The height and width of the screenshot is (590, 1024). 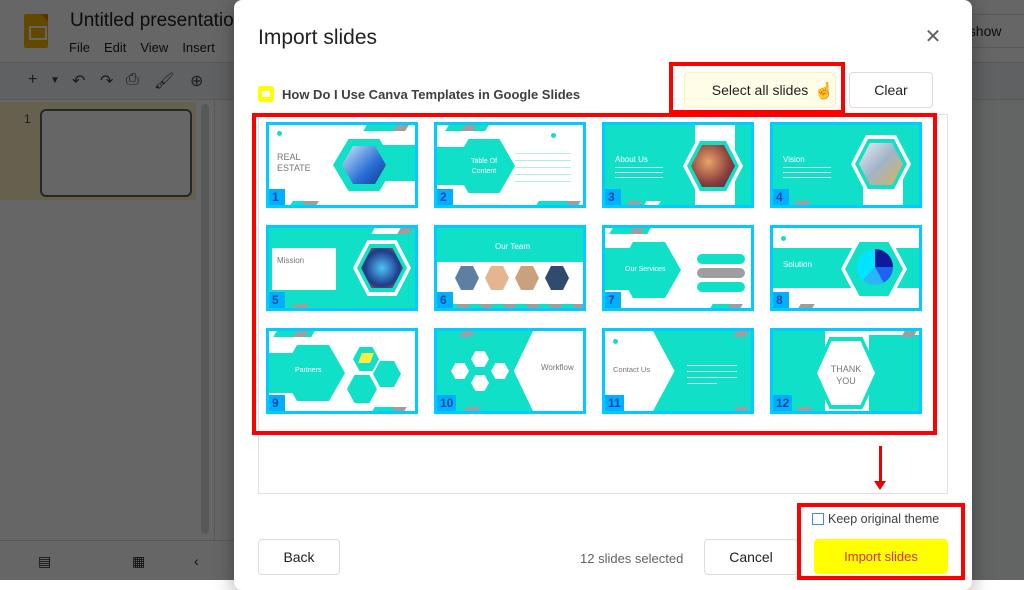 I want to click on slide-number: 6, so click(x=445, y=300).